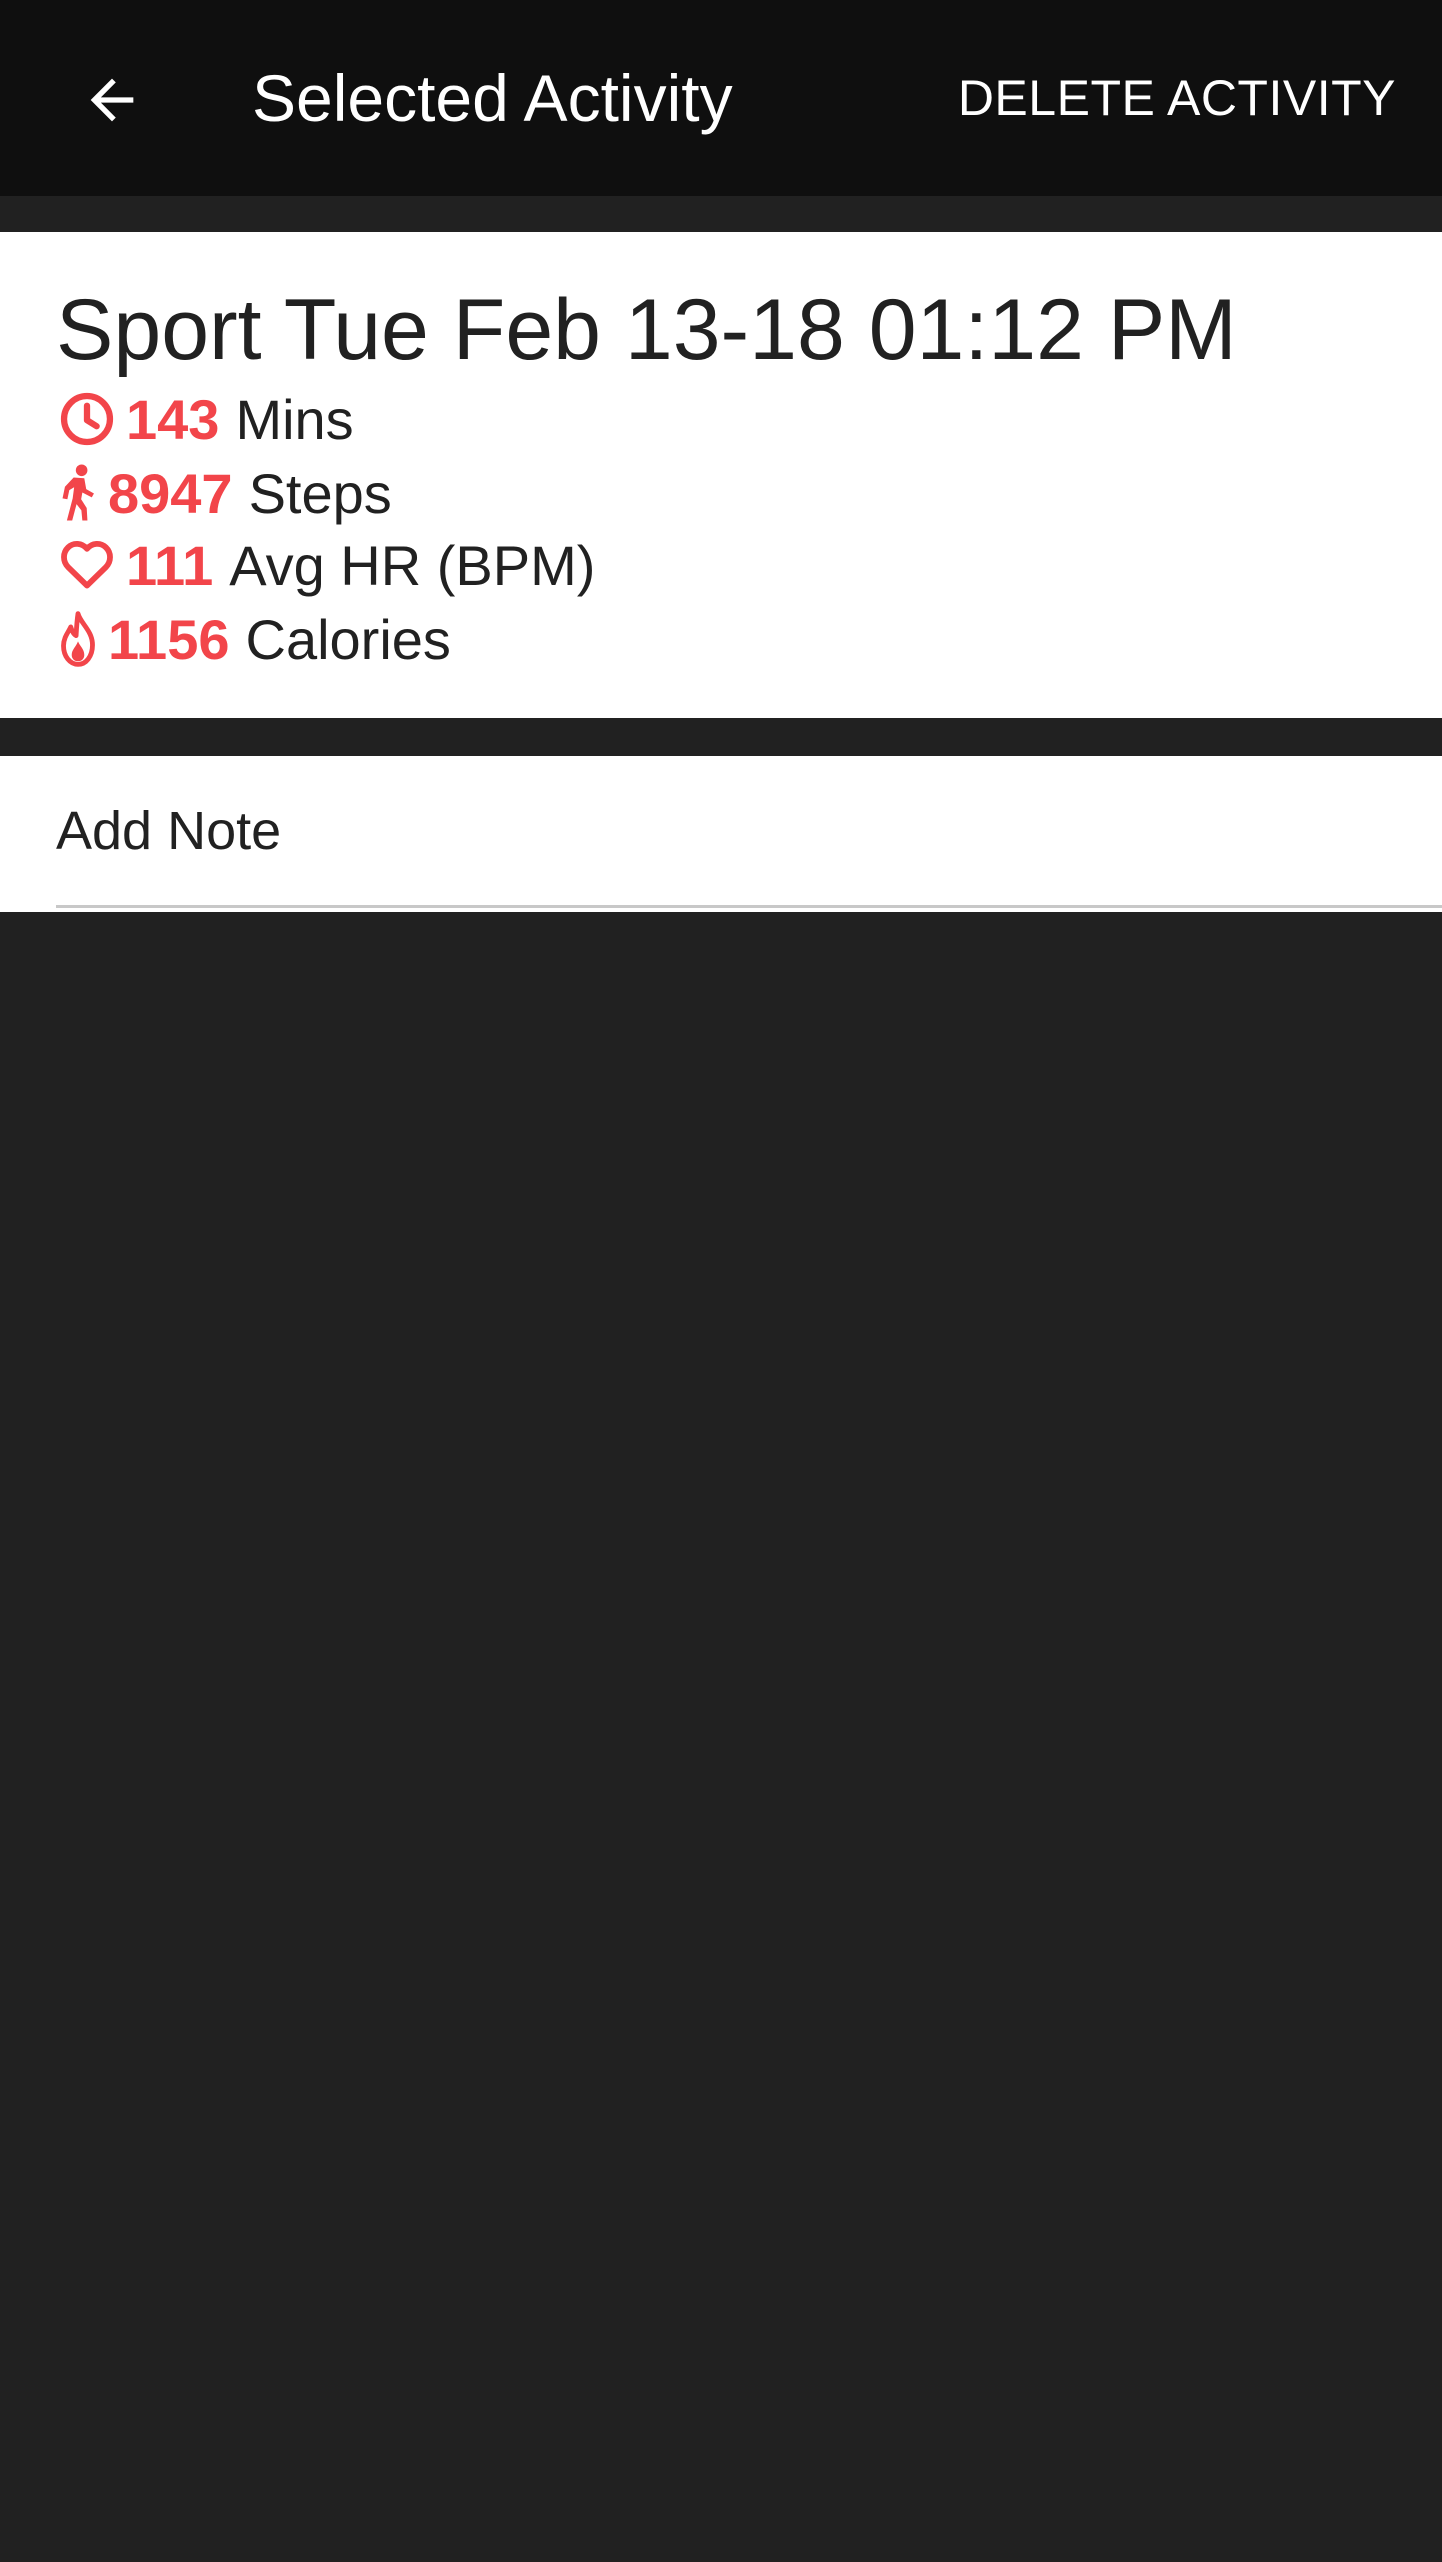 The image size is (1442, 2562). I want to click on add-note-input, so click(749, 832).